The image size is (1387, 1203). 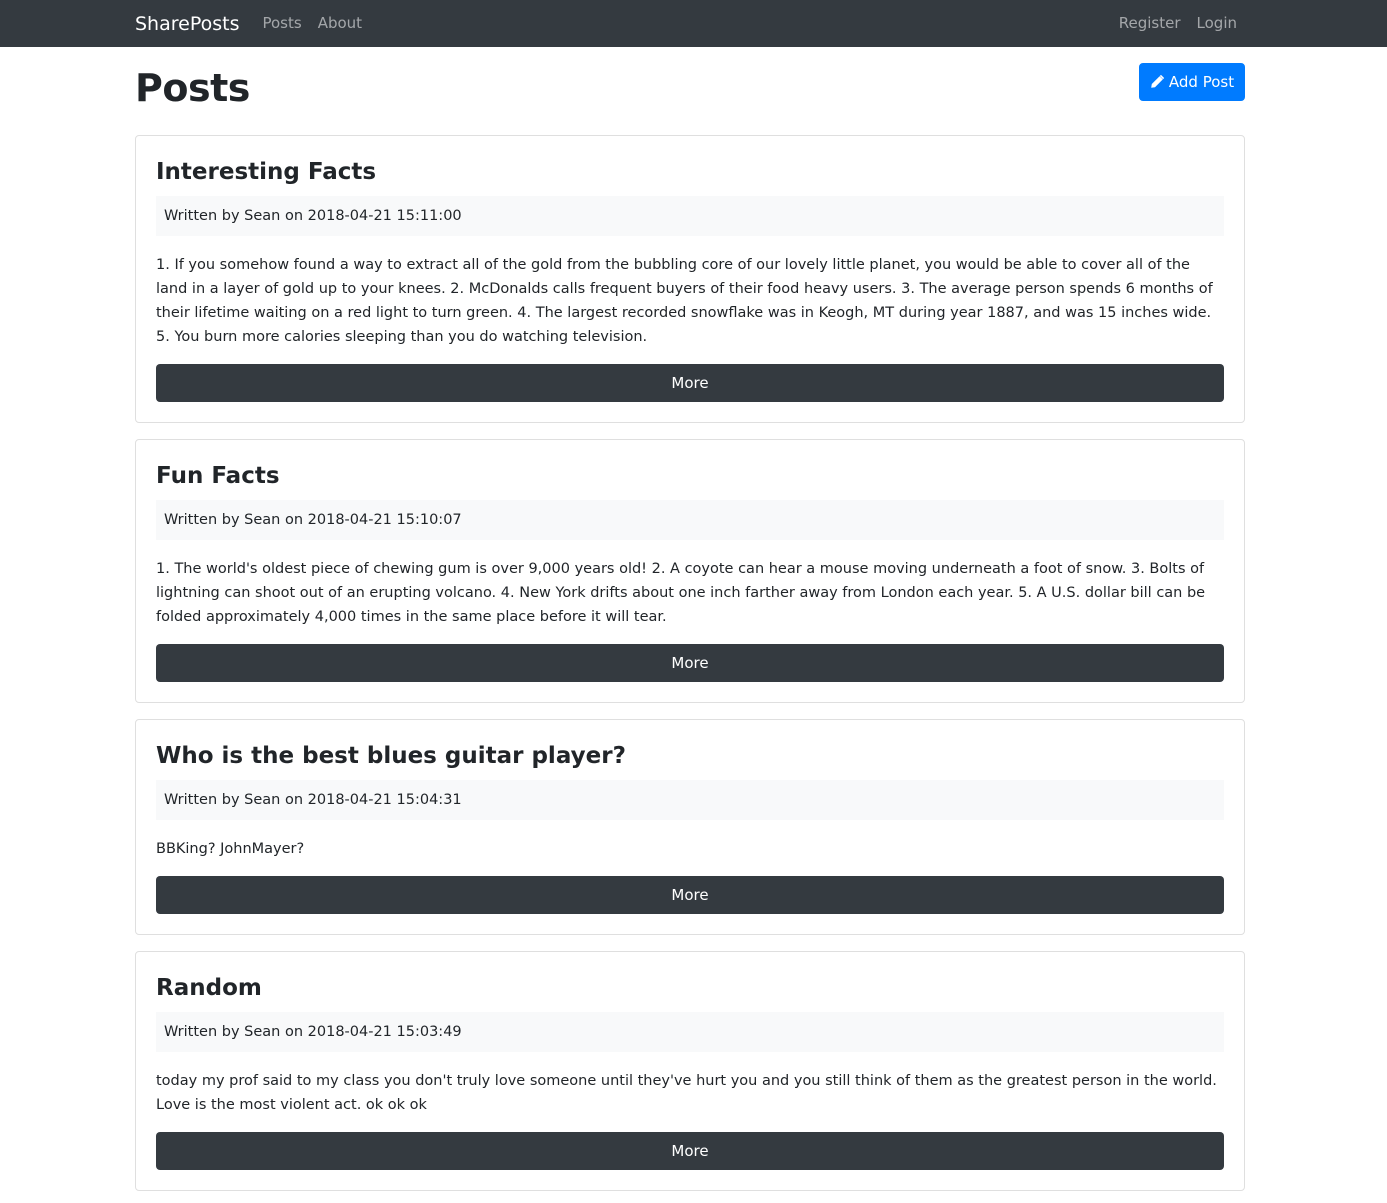 What do you see at coordinates (1201, 82) in the screenshot?
I see `add-post-label: Add Post` at bounding box center [1201, 82].